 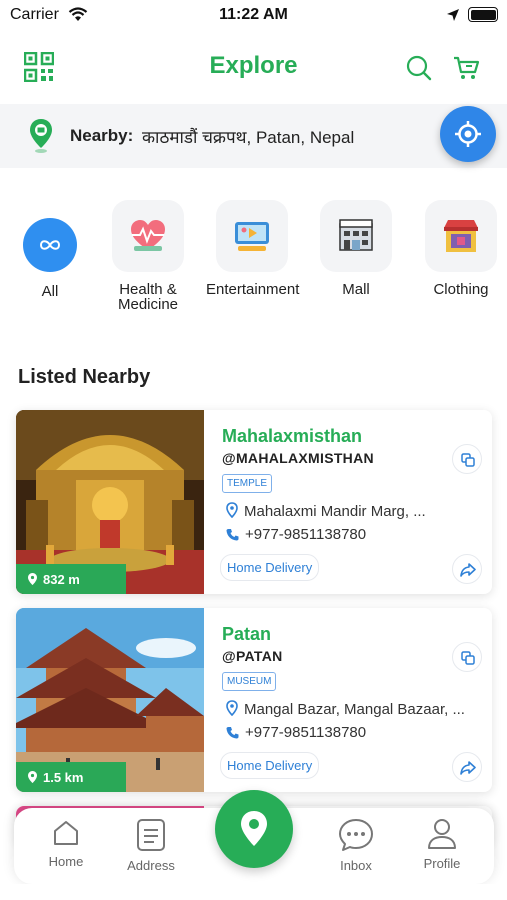 I want to click on category-label: Mall, so click(x=356, y=289).